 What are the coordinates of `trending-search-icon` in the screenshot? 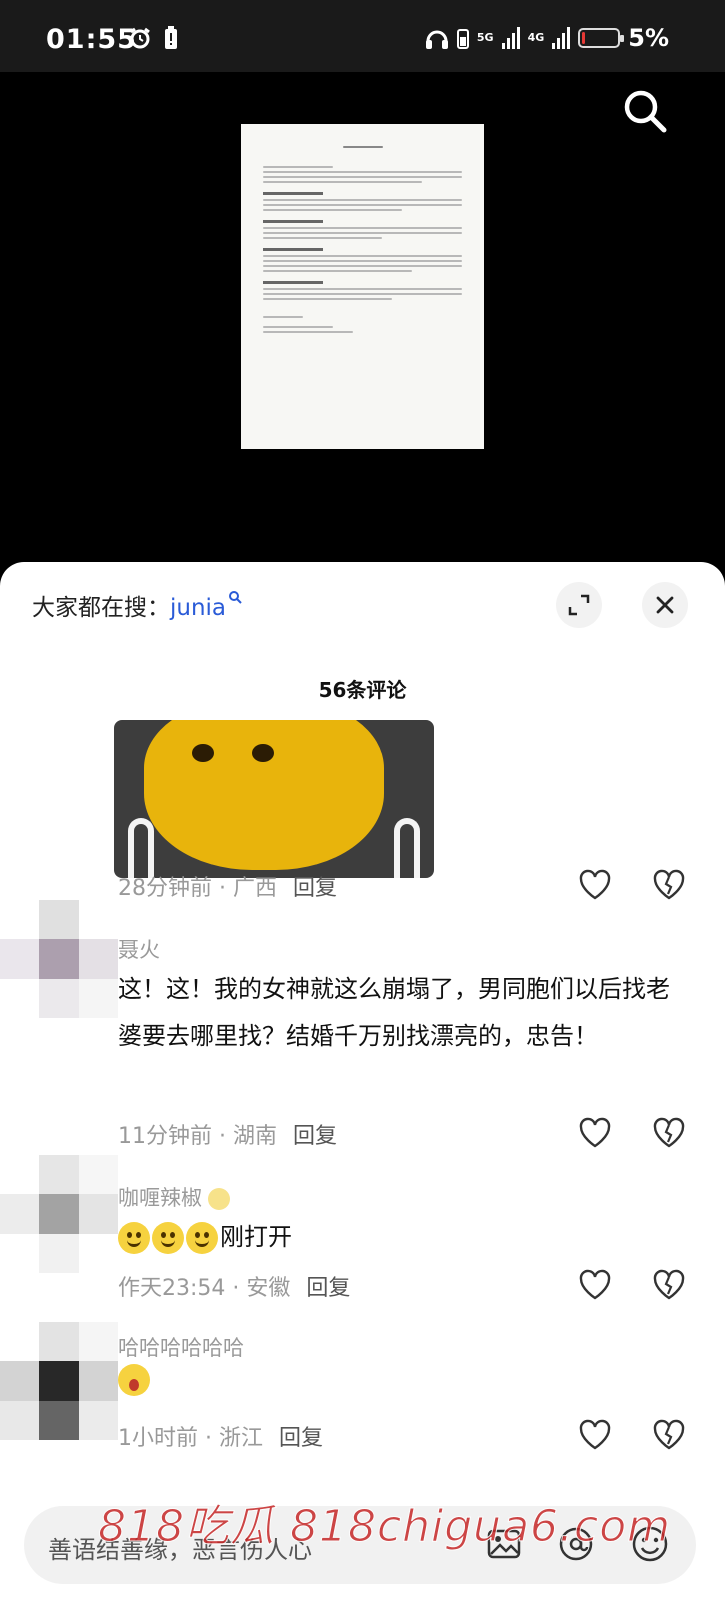 It's located at (235, 597).